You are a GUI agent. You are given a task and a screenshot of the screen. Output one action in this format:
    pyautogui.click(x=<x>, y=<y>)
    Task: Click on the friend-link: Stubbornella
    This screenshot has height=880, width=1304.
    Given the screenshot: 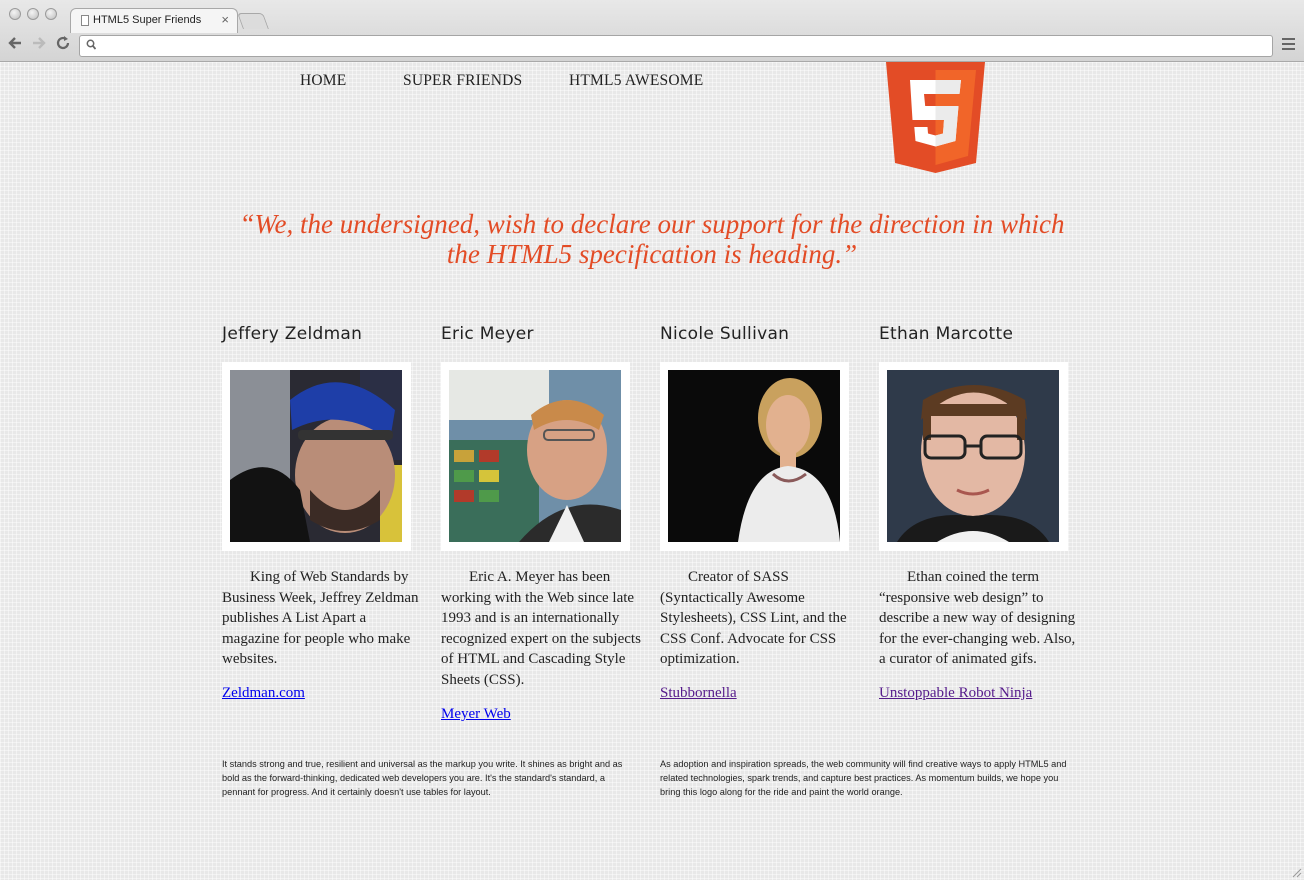 What is the action you would take?
    pyautogui.click(x=698, y=693)
    